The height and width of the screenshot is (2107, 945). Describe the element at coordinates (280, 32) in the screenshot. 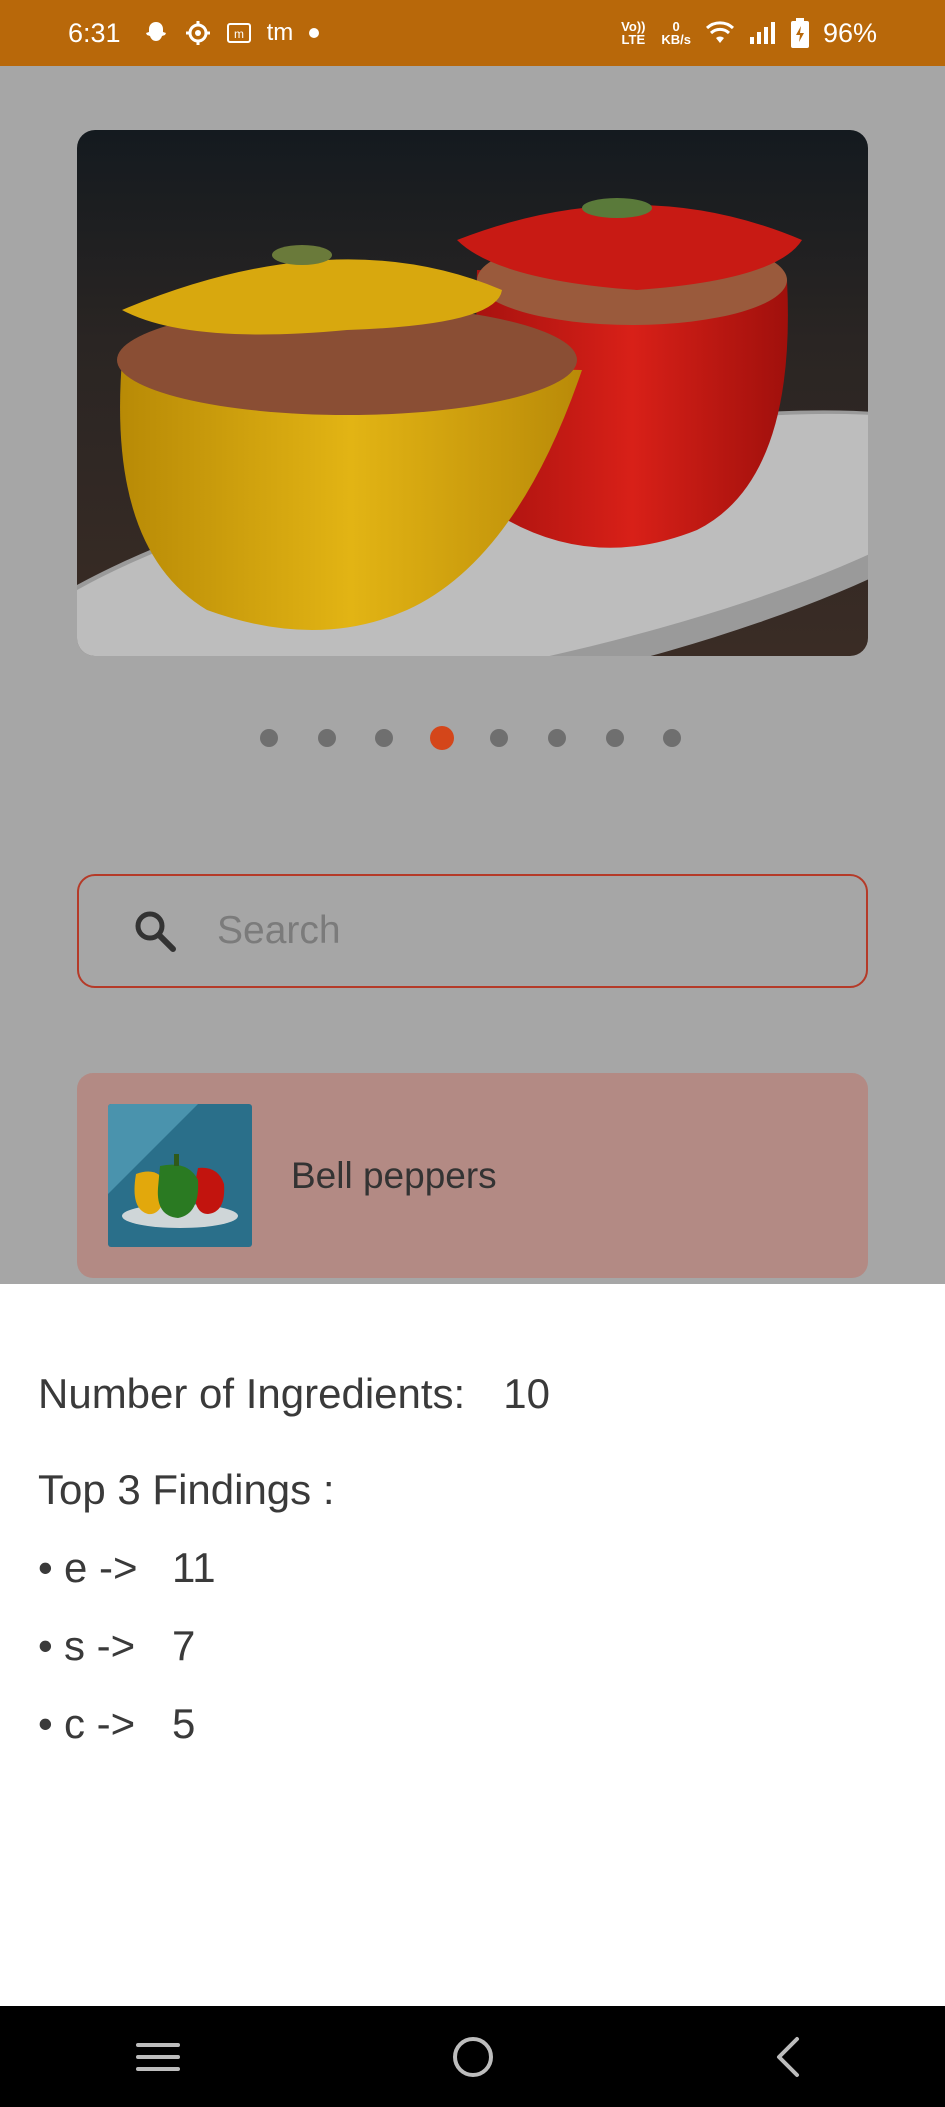

I see `tm-app-icon: tm` at that location.